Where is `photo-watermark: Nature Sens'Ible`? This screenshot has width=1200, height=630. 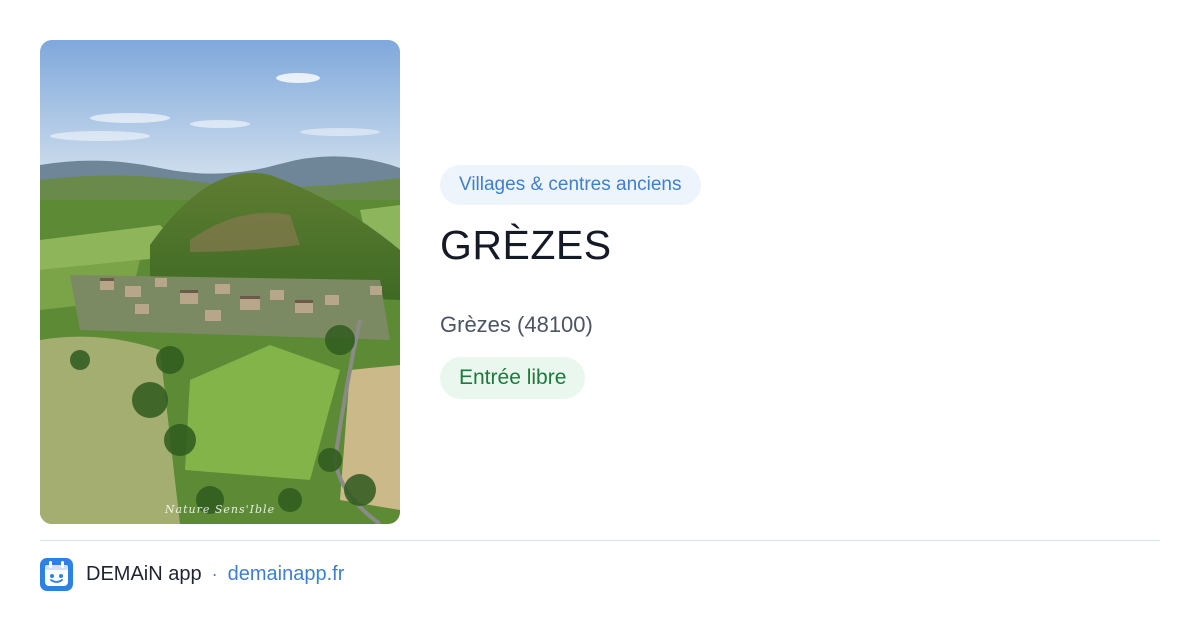 photo-watermark: Nature Sens'Ible is located at coordinates (220, 509).